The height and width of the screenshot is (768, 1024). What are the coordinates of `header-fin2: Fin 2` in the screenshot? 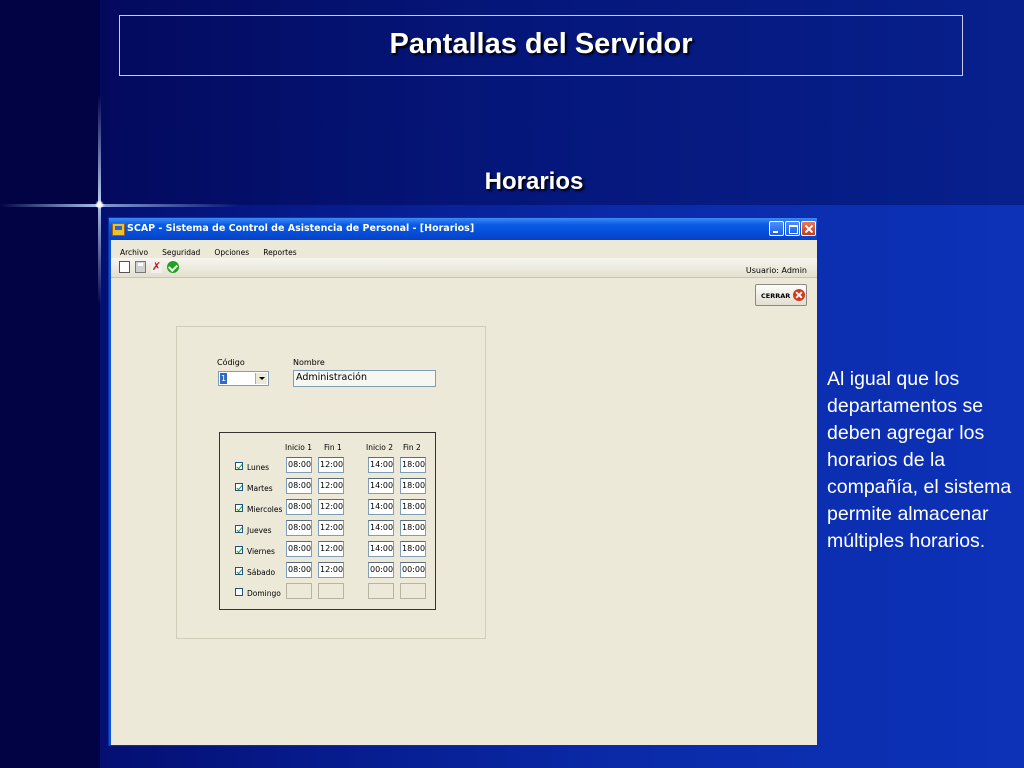 It's located at (412, 447).